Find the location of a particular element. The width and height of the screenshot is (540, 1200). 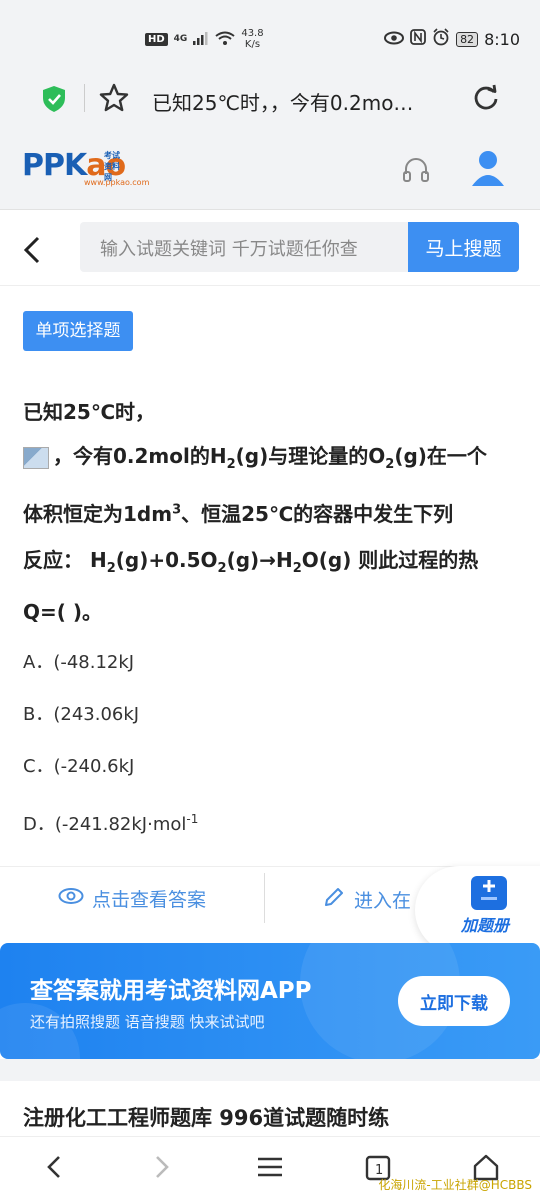

search-placeholder: 输入试题关键词 千万试题任你查 is located at coordinates (229, 249).